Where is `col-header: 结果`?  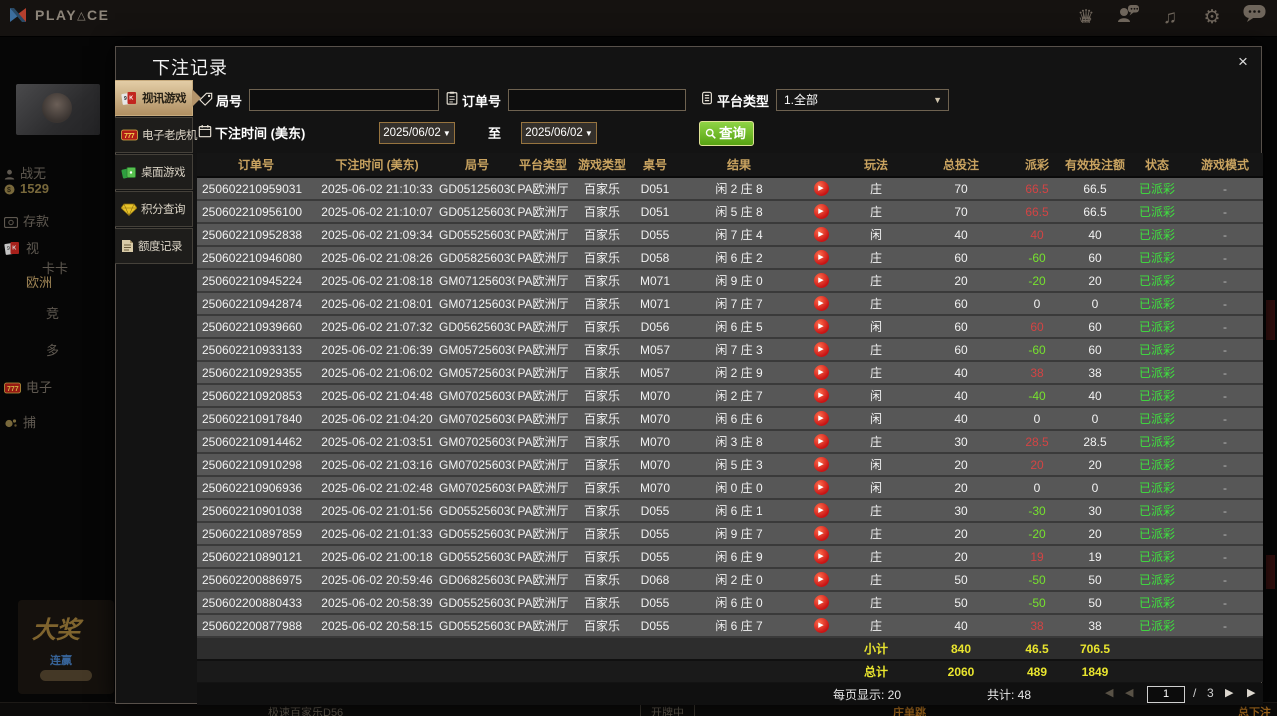 col-header: 结果 is located at coordinates (739, 165).